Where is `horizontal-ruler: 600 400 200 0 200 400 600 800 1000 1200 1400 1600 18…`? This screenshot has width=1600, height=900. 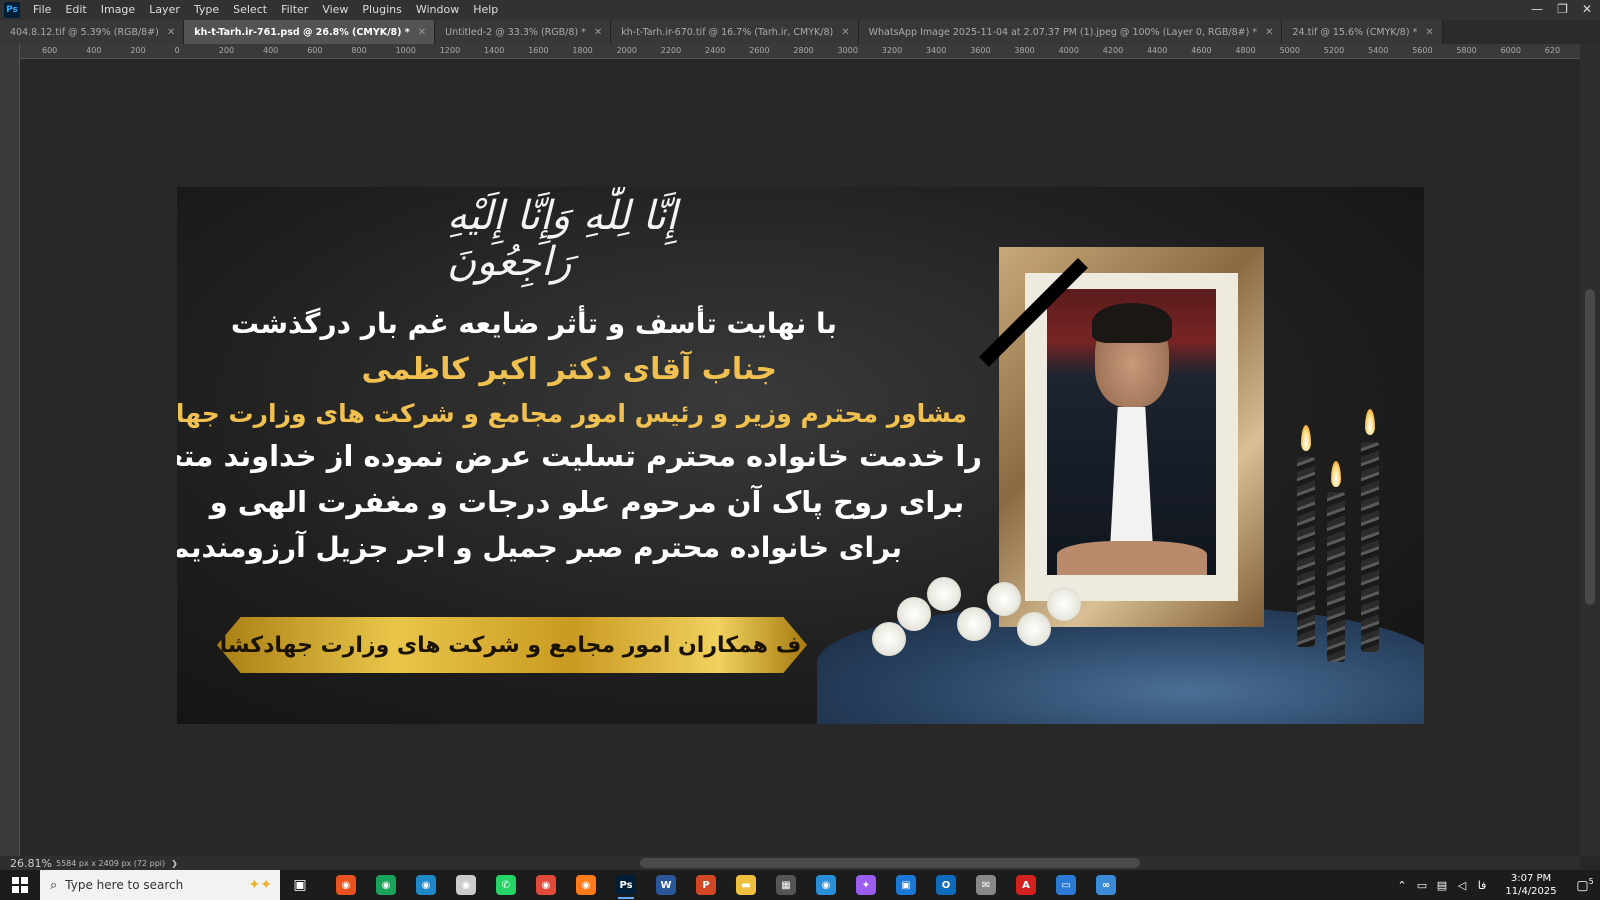
horizontal-ruler: 600 400 200 0 200 400 600 800 1000 1200 1400 1600 18… is located at coordinates (800, 51).